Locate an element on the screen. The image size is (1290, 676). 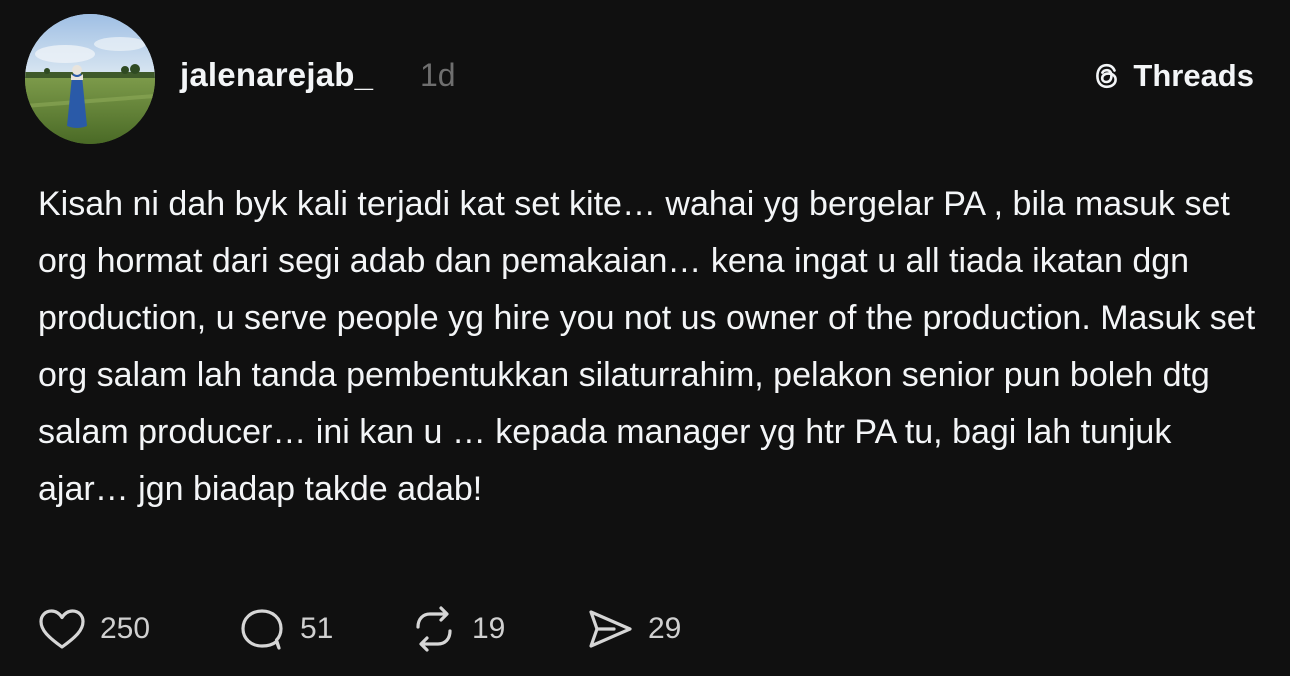
share-count: 29 is located at coordinates (665, 628).